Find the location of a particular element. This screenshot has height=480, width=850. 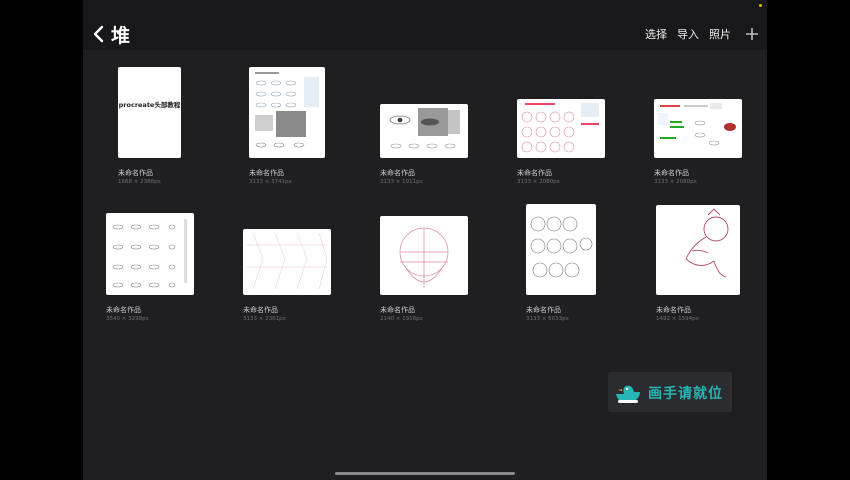

artwork-5: 未命名作品 3133 × 2080px is located at coordinates (704, 145).